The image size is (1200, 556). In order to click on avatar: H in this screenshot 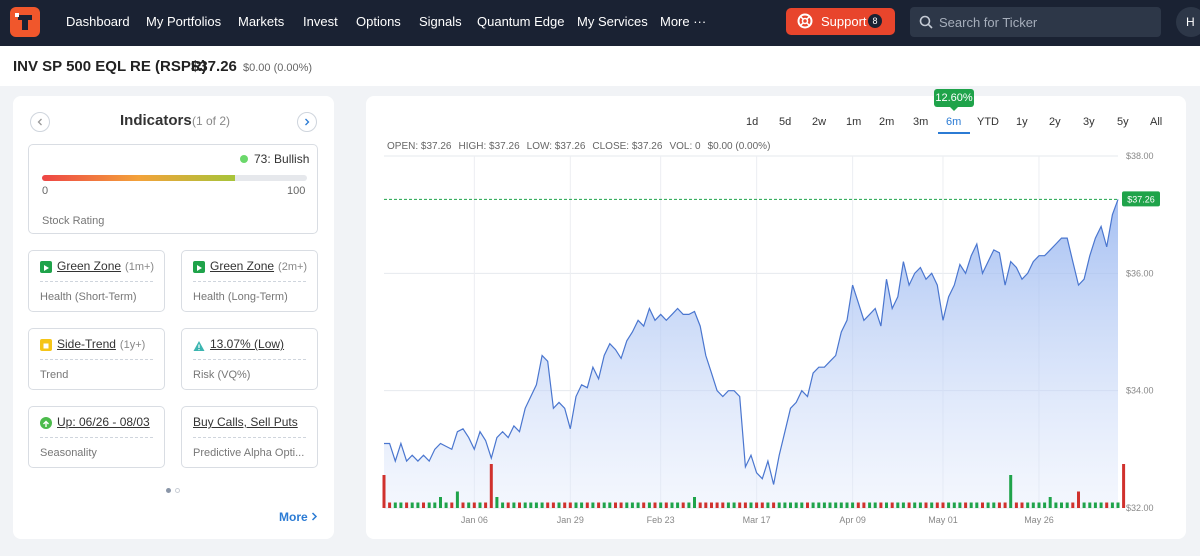, I will do `click(1188, 22)`.